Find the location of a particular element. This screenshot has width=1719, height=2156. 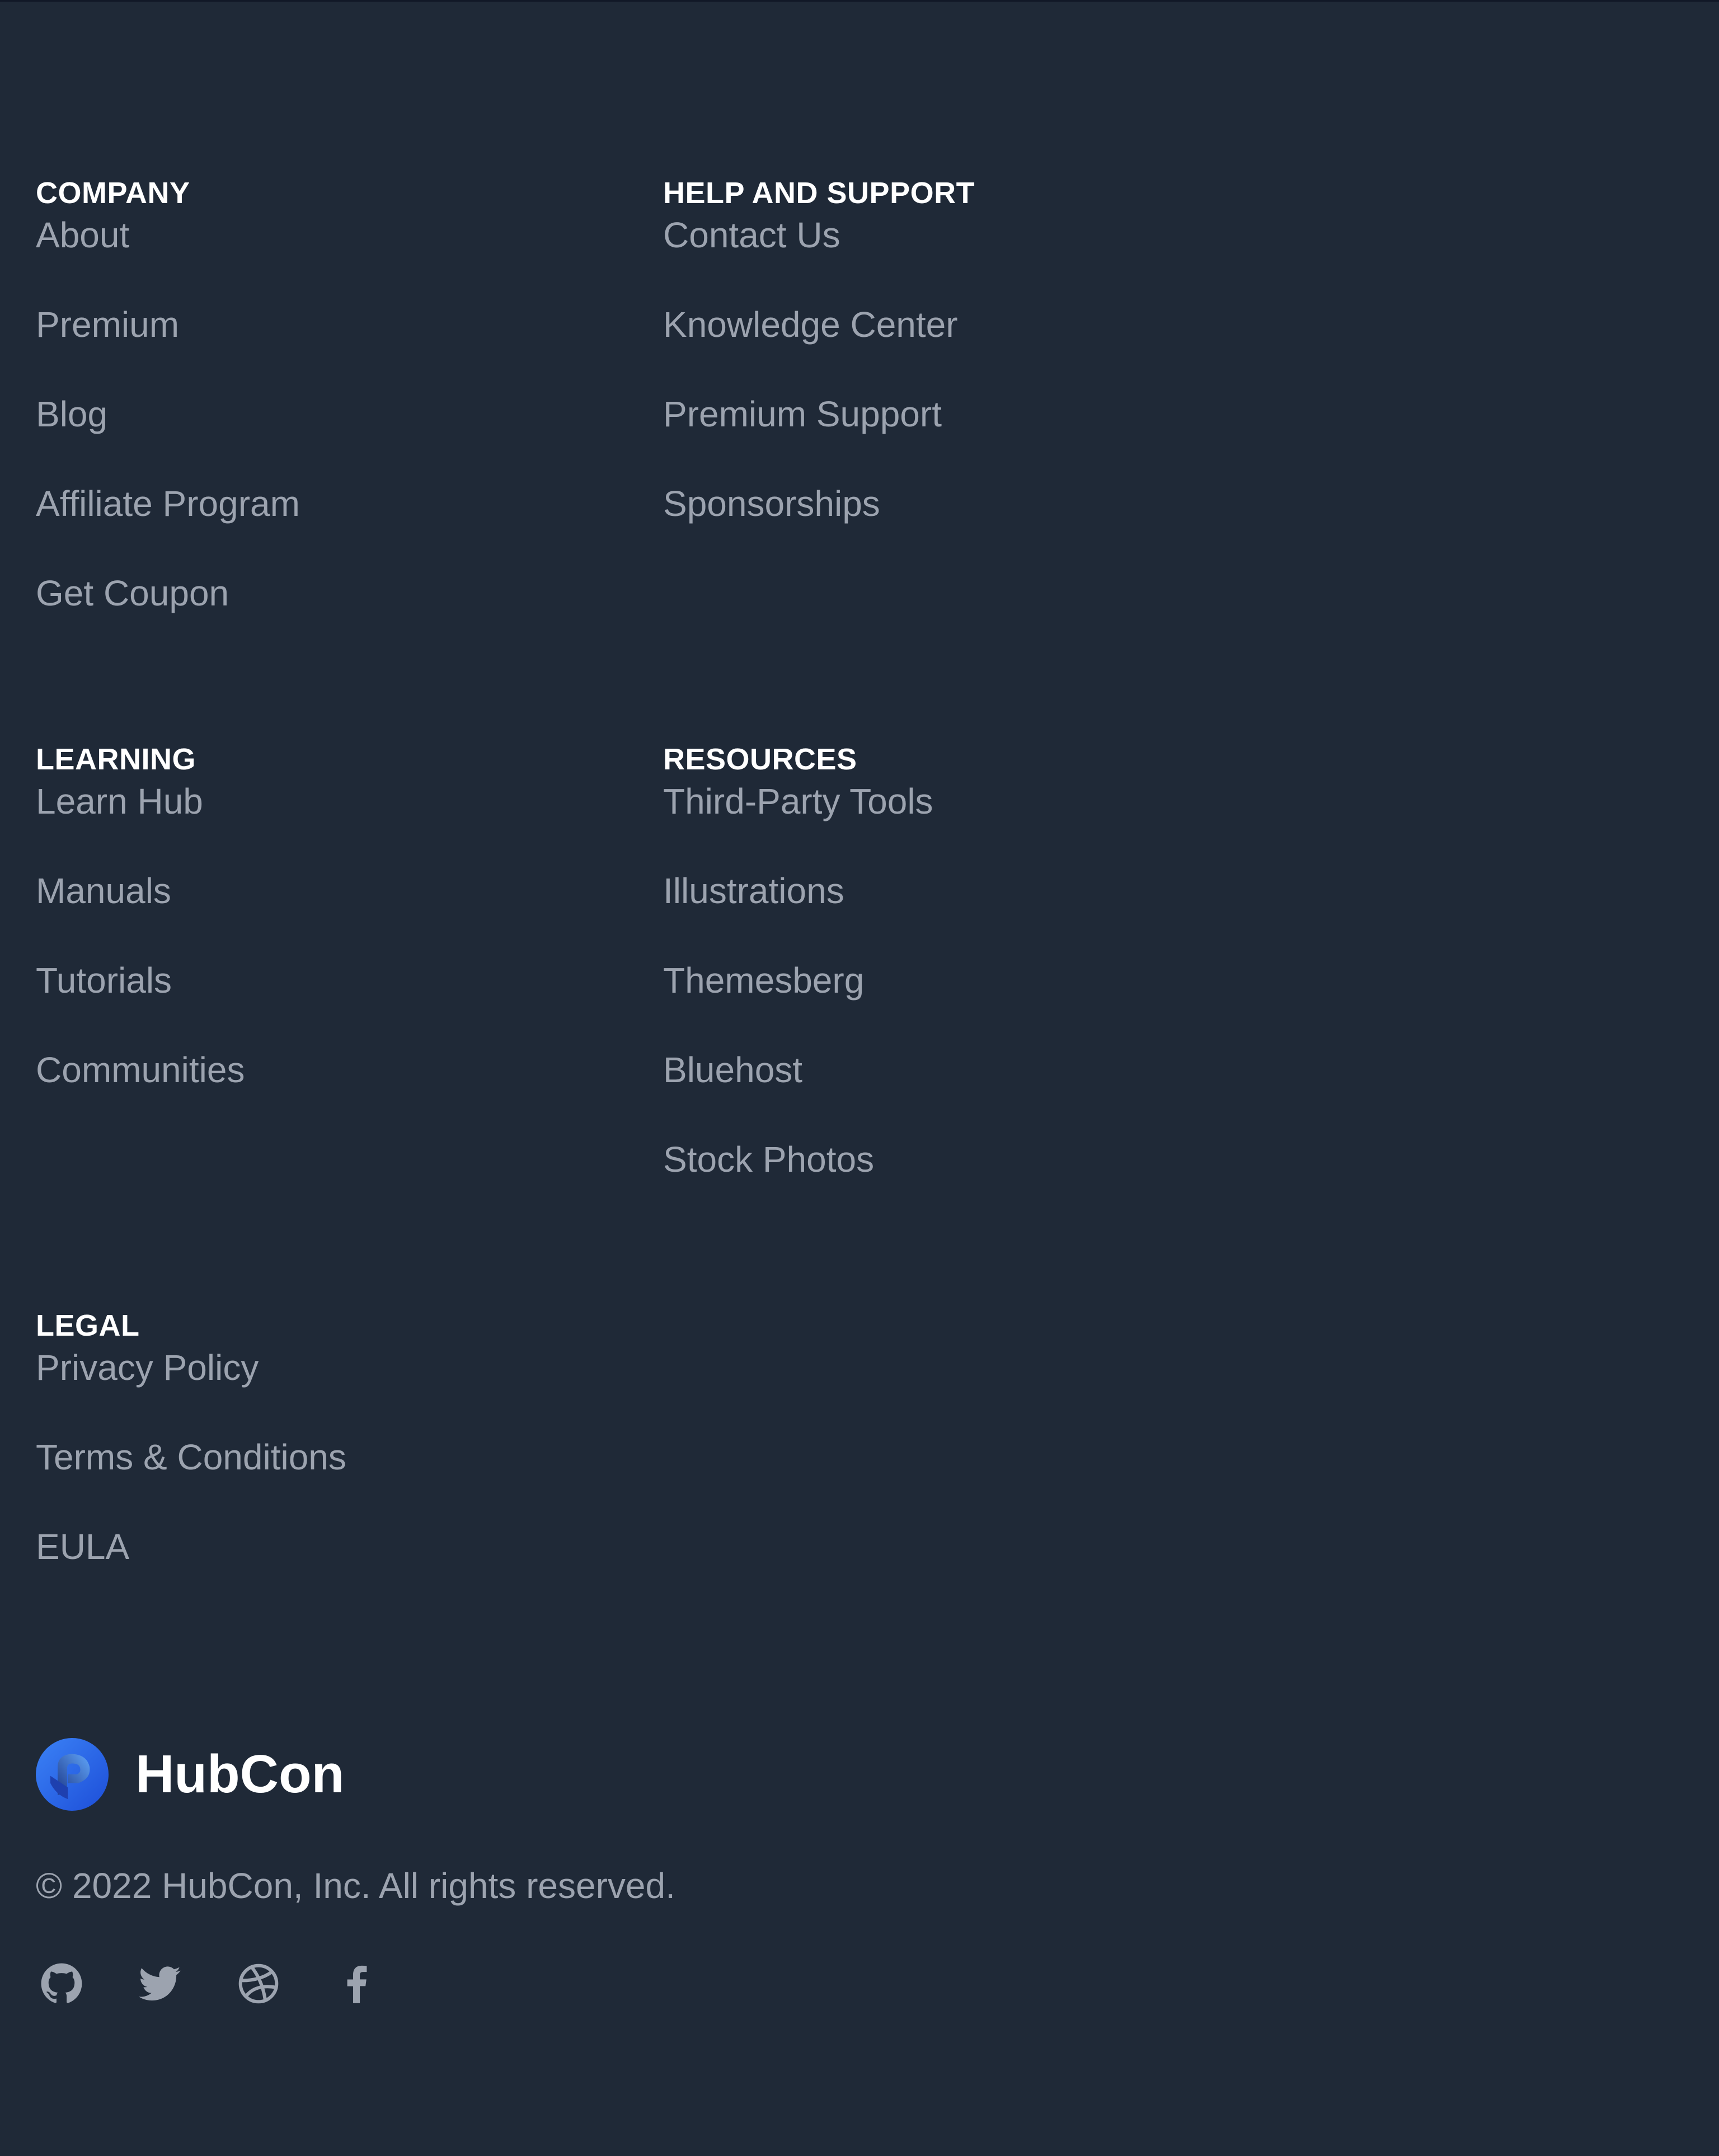

list-item: Contact Us is located at coordinates (810, 253).